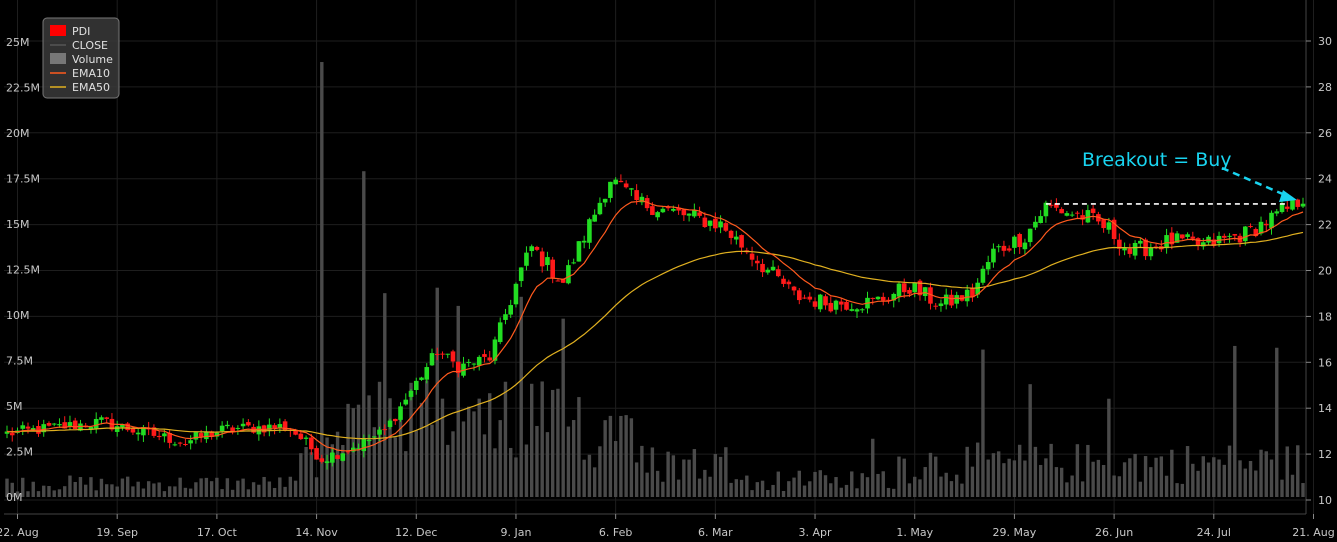  I want to click on annotation-arrowhead, so click(1288, 196).